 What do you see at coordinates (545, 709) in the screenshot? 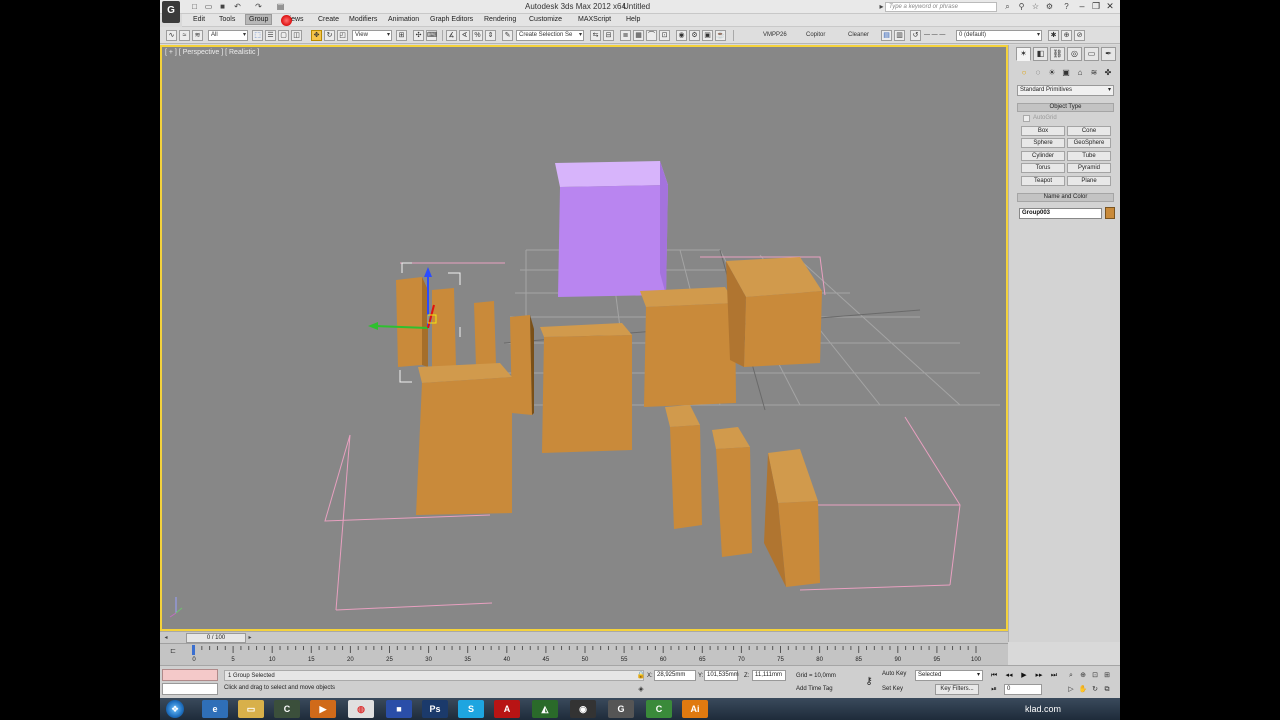
I see `nvidia-icon: ◭` at bounding box center [545, 709].